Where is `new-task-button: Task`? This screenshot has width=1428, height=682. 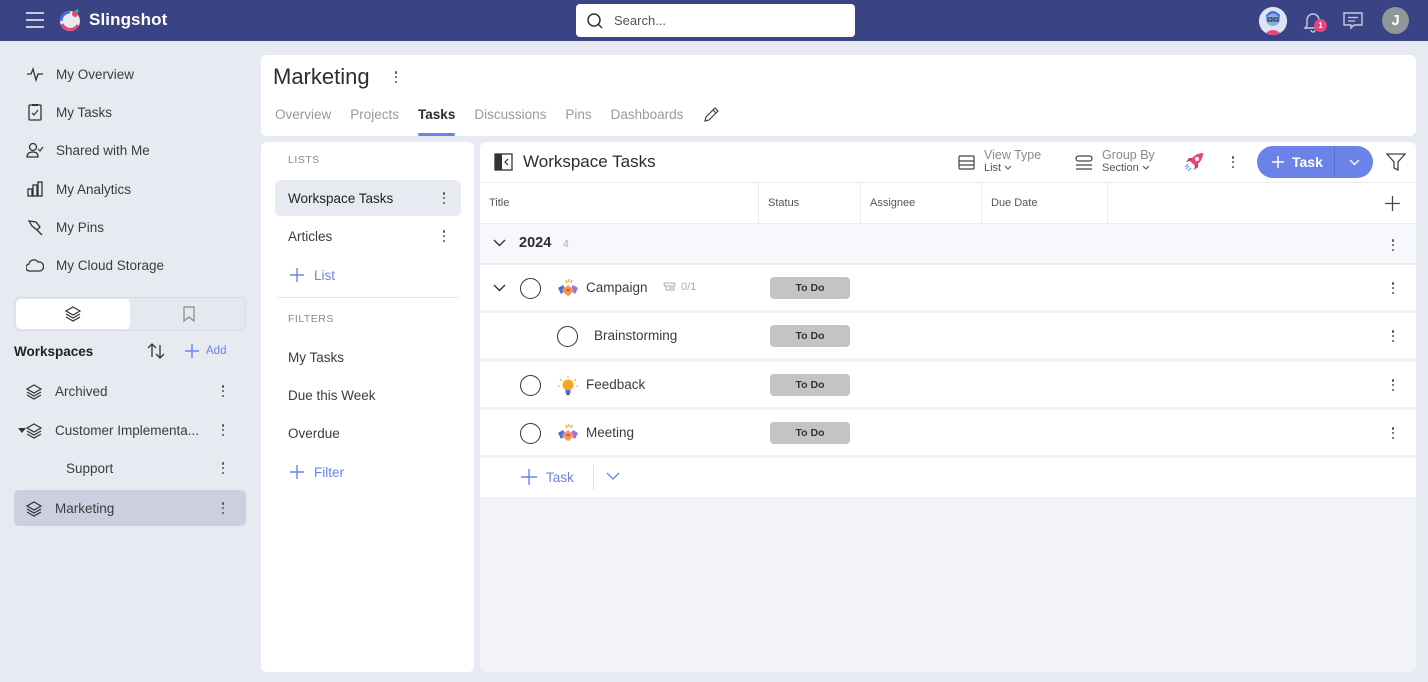
new-task-button: Task is located at coordinates (1295, 162).